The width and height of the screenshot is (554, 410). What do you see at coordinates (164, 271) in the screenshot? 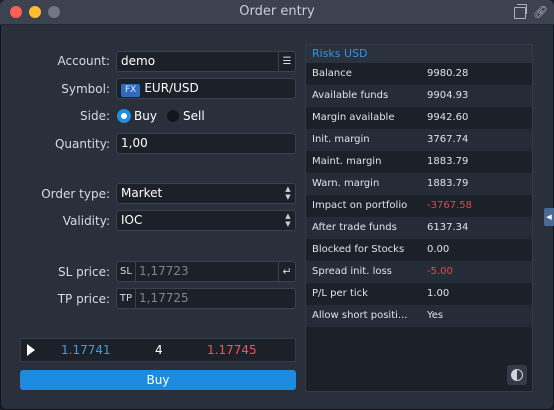
I see `sl-price-placeholder: 1,17723` at bounding box center [164, 271].